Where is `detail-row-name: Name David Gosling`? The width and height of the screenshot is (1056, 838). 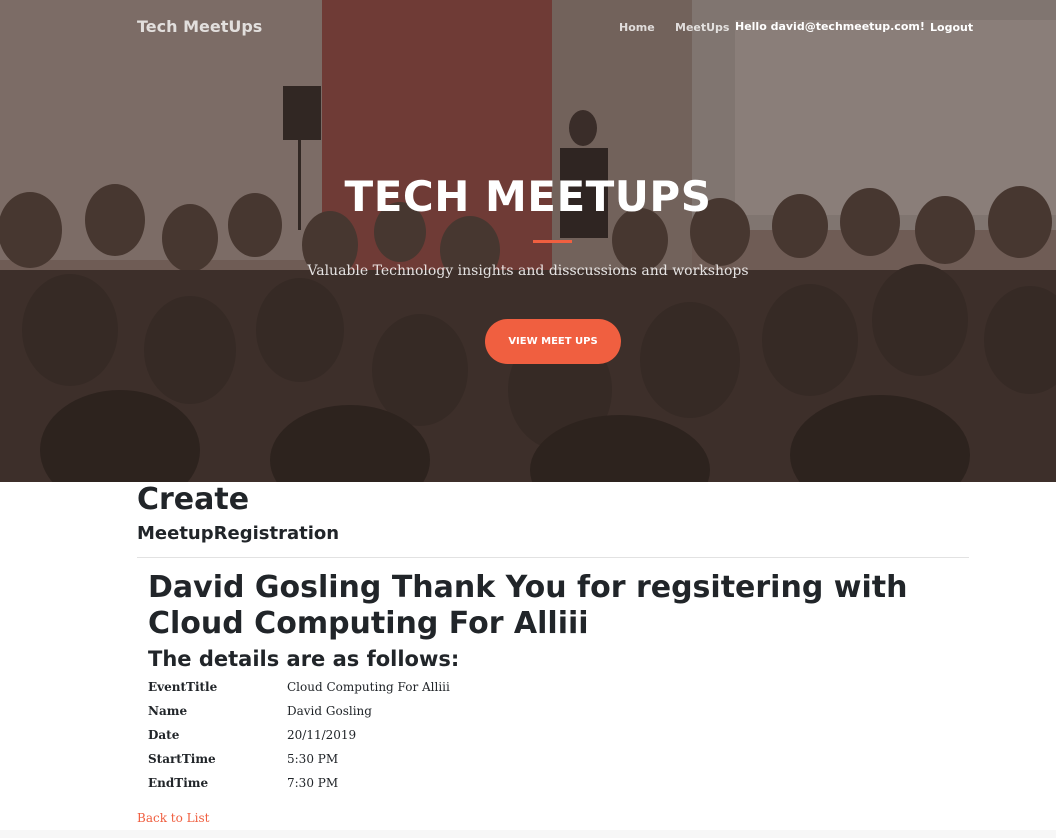 detail-row-name: Name David Gosling is located at coordinates (448, 714).